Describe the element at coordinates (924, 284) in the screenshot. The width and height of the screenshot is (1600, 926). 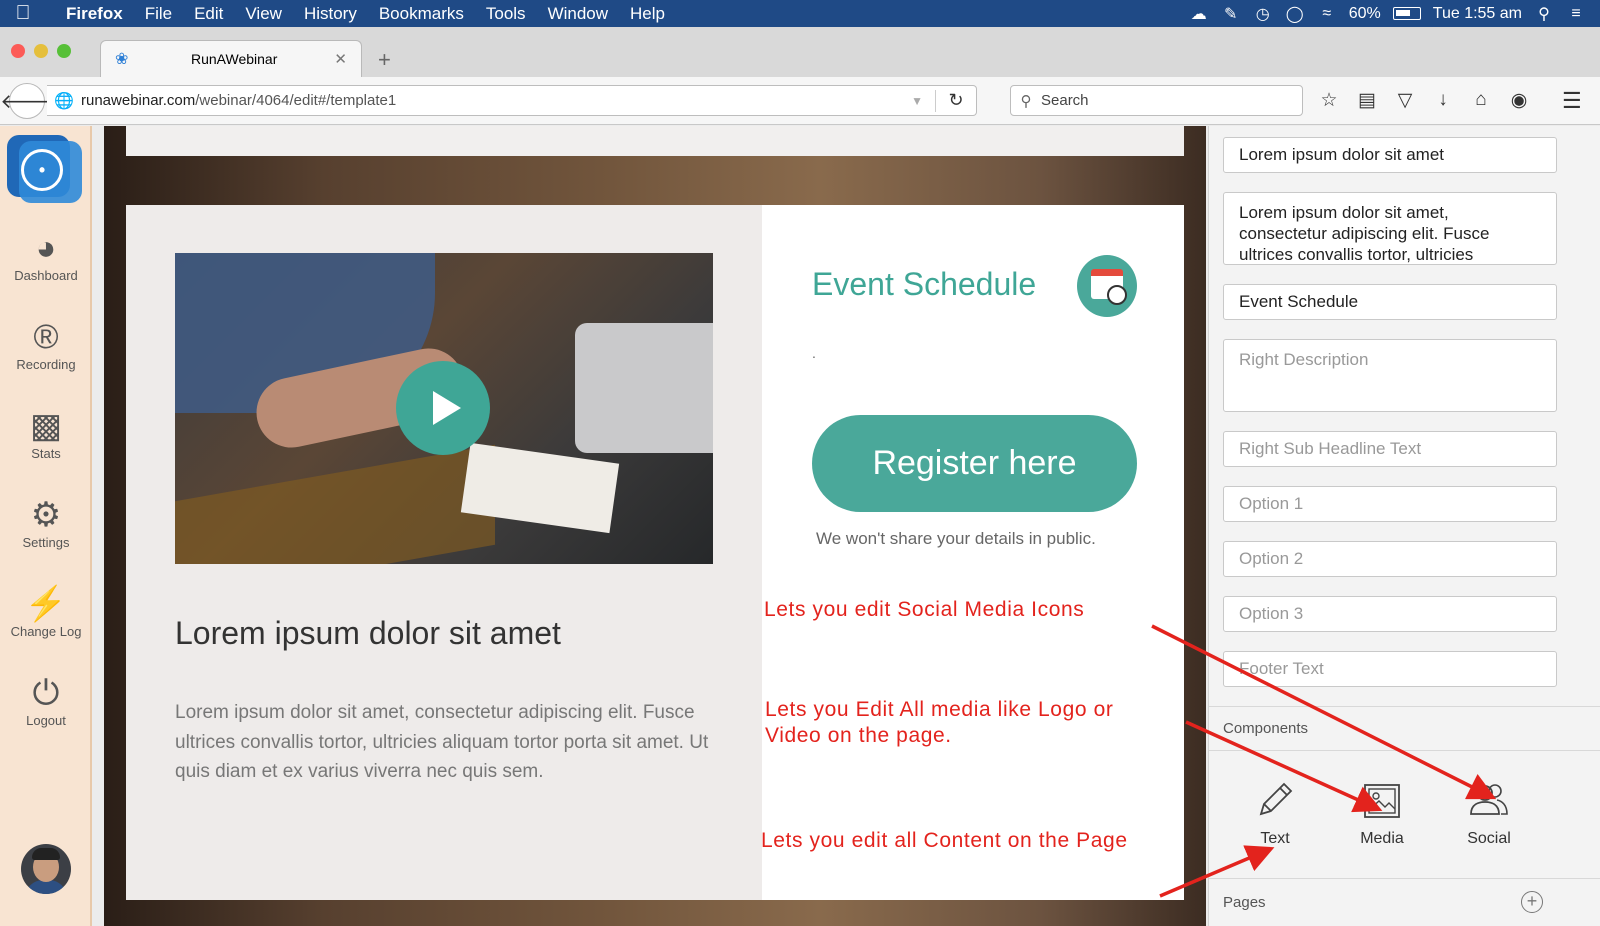
I see `event-schedule-title: Event Schedule` at that location.